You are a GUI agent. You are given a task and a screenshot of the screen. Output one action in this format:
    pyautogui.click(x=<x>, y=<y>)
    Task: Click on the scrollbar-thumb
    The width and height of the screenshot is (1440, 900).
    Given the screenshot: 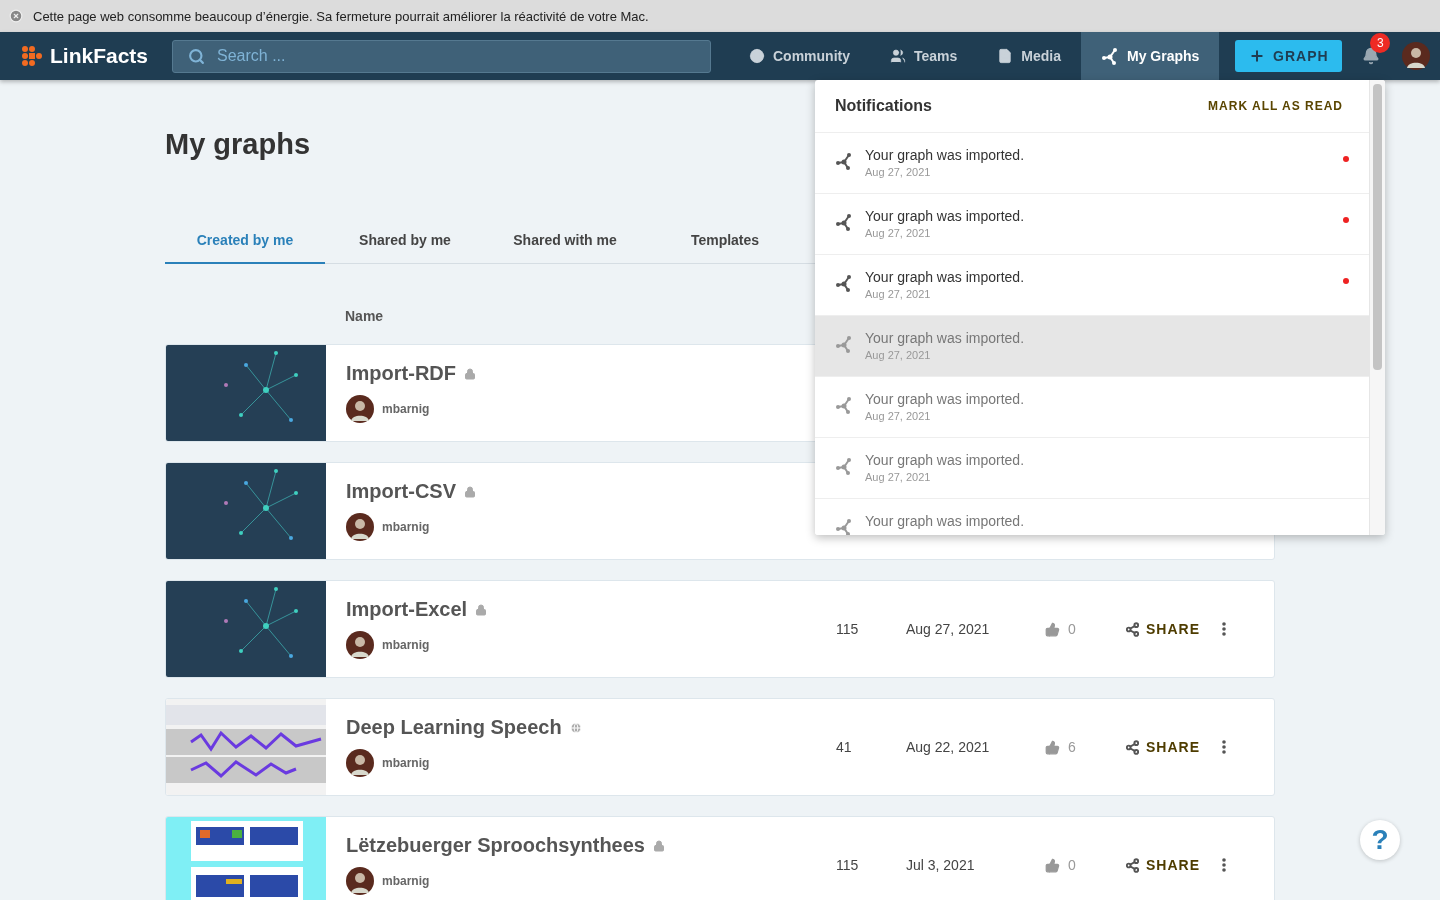 What is the action you would take?
    pyautogui.click(x=1377, y=227)
    